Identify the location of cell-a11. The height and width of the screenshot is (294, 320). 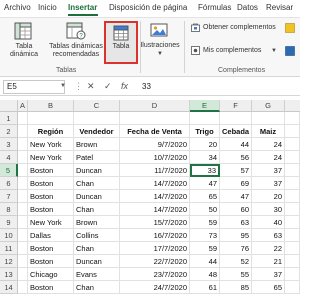
(23, 248).